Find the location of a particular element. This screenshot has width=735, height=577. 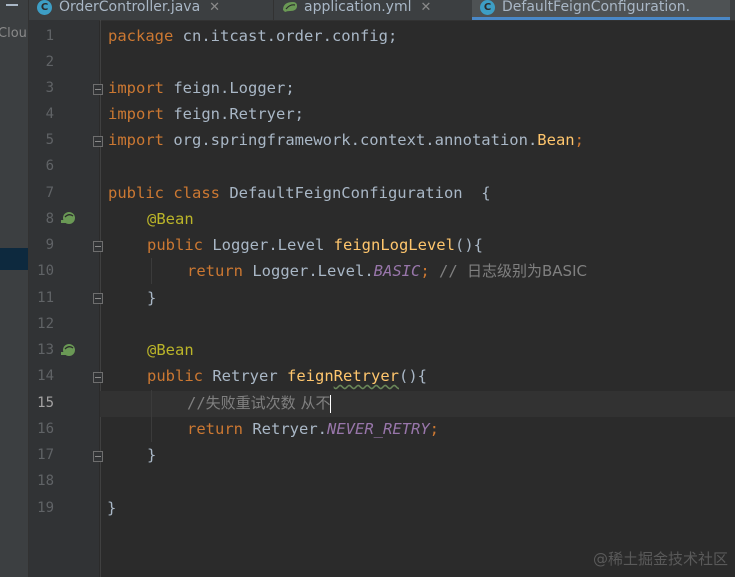

code-line-7: public class DefaultFeignConfiguration { is located at coordinates (299, 193).